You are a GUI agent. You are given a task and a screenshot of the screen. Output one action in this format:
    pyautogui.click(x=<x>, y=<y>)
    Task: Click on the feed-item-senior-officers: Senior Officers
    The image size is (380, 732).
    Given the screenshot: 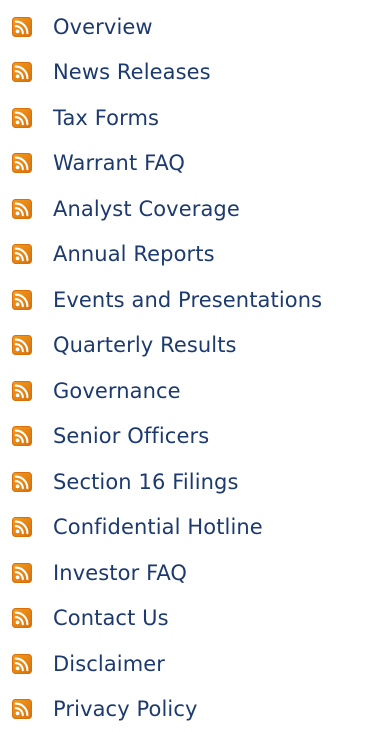 What is the action you would take?
    pyautogui.click(x=167, y=437)
    